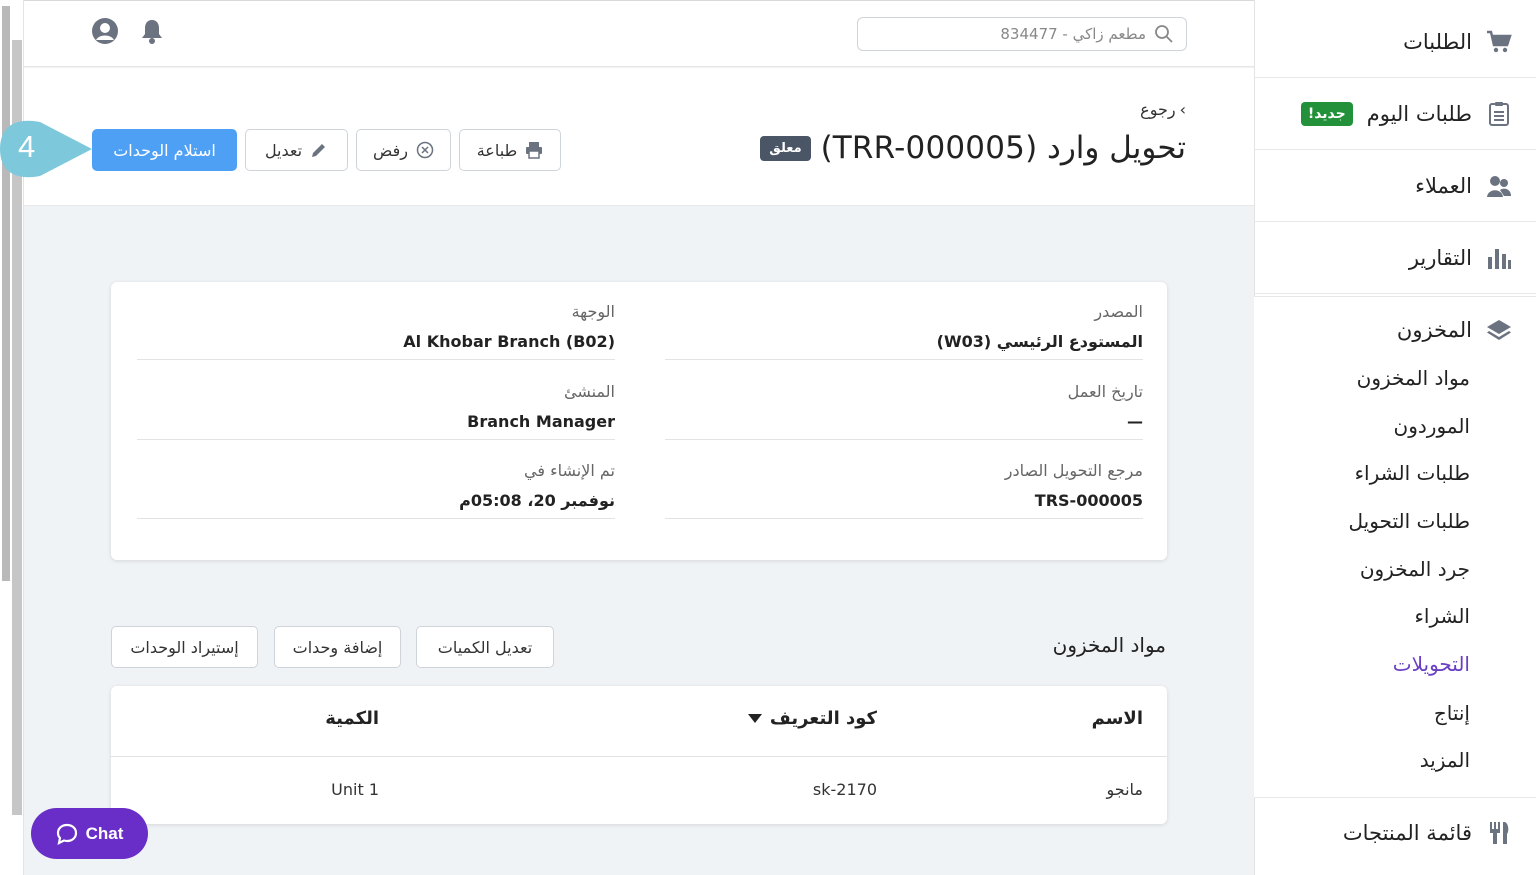 The height and width of the screenshot is (875, 1536). Describe the element at coordinates (1412, 473) in the screenshot. I see `sidebar-item-purchase-orders: طلبات الشراء` at that location.